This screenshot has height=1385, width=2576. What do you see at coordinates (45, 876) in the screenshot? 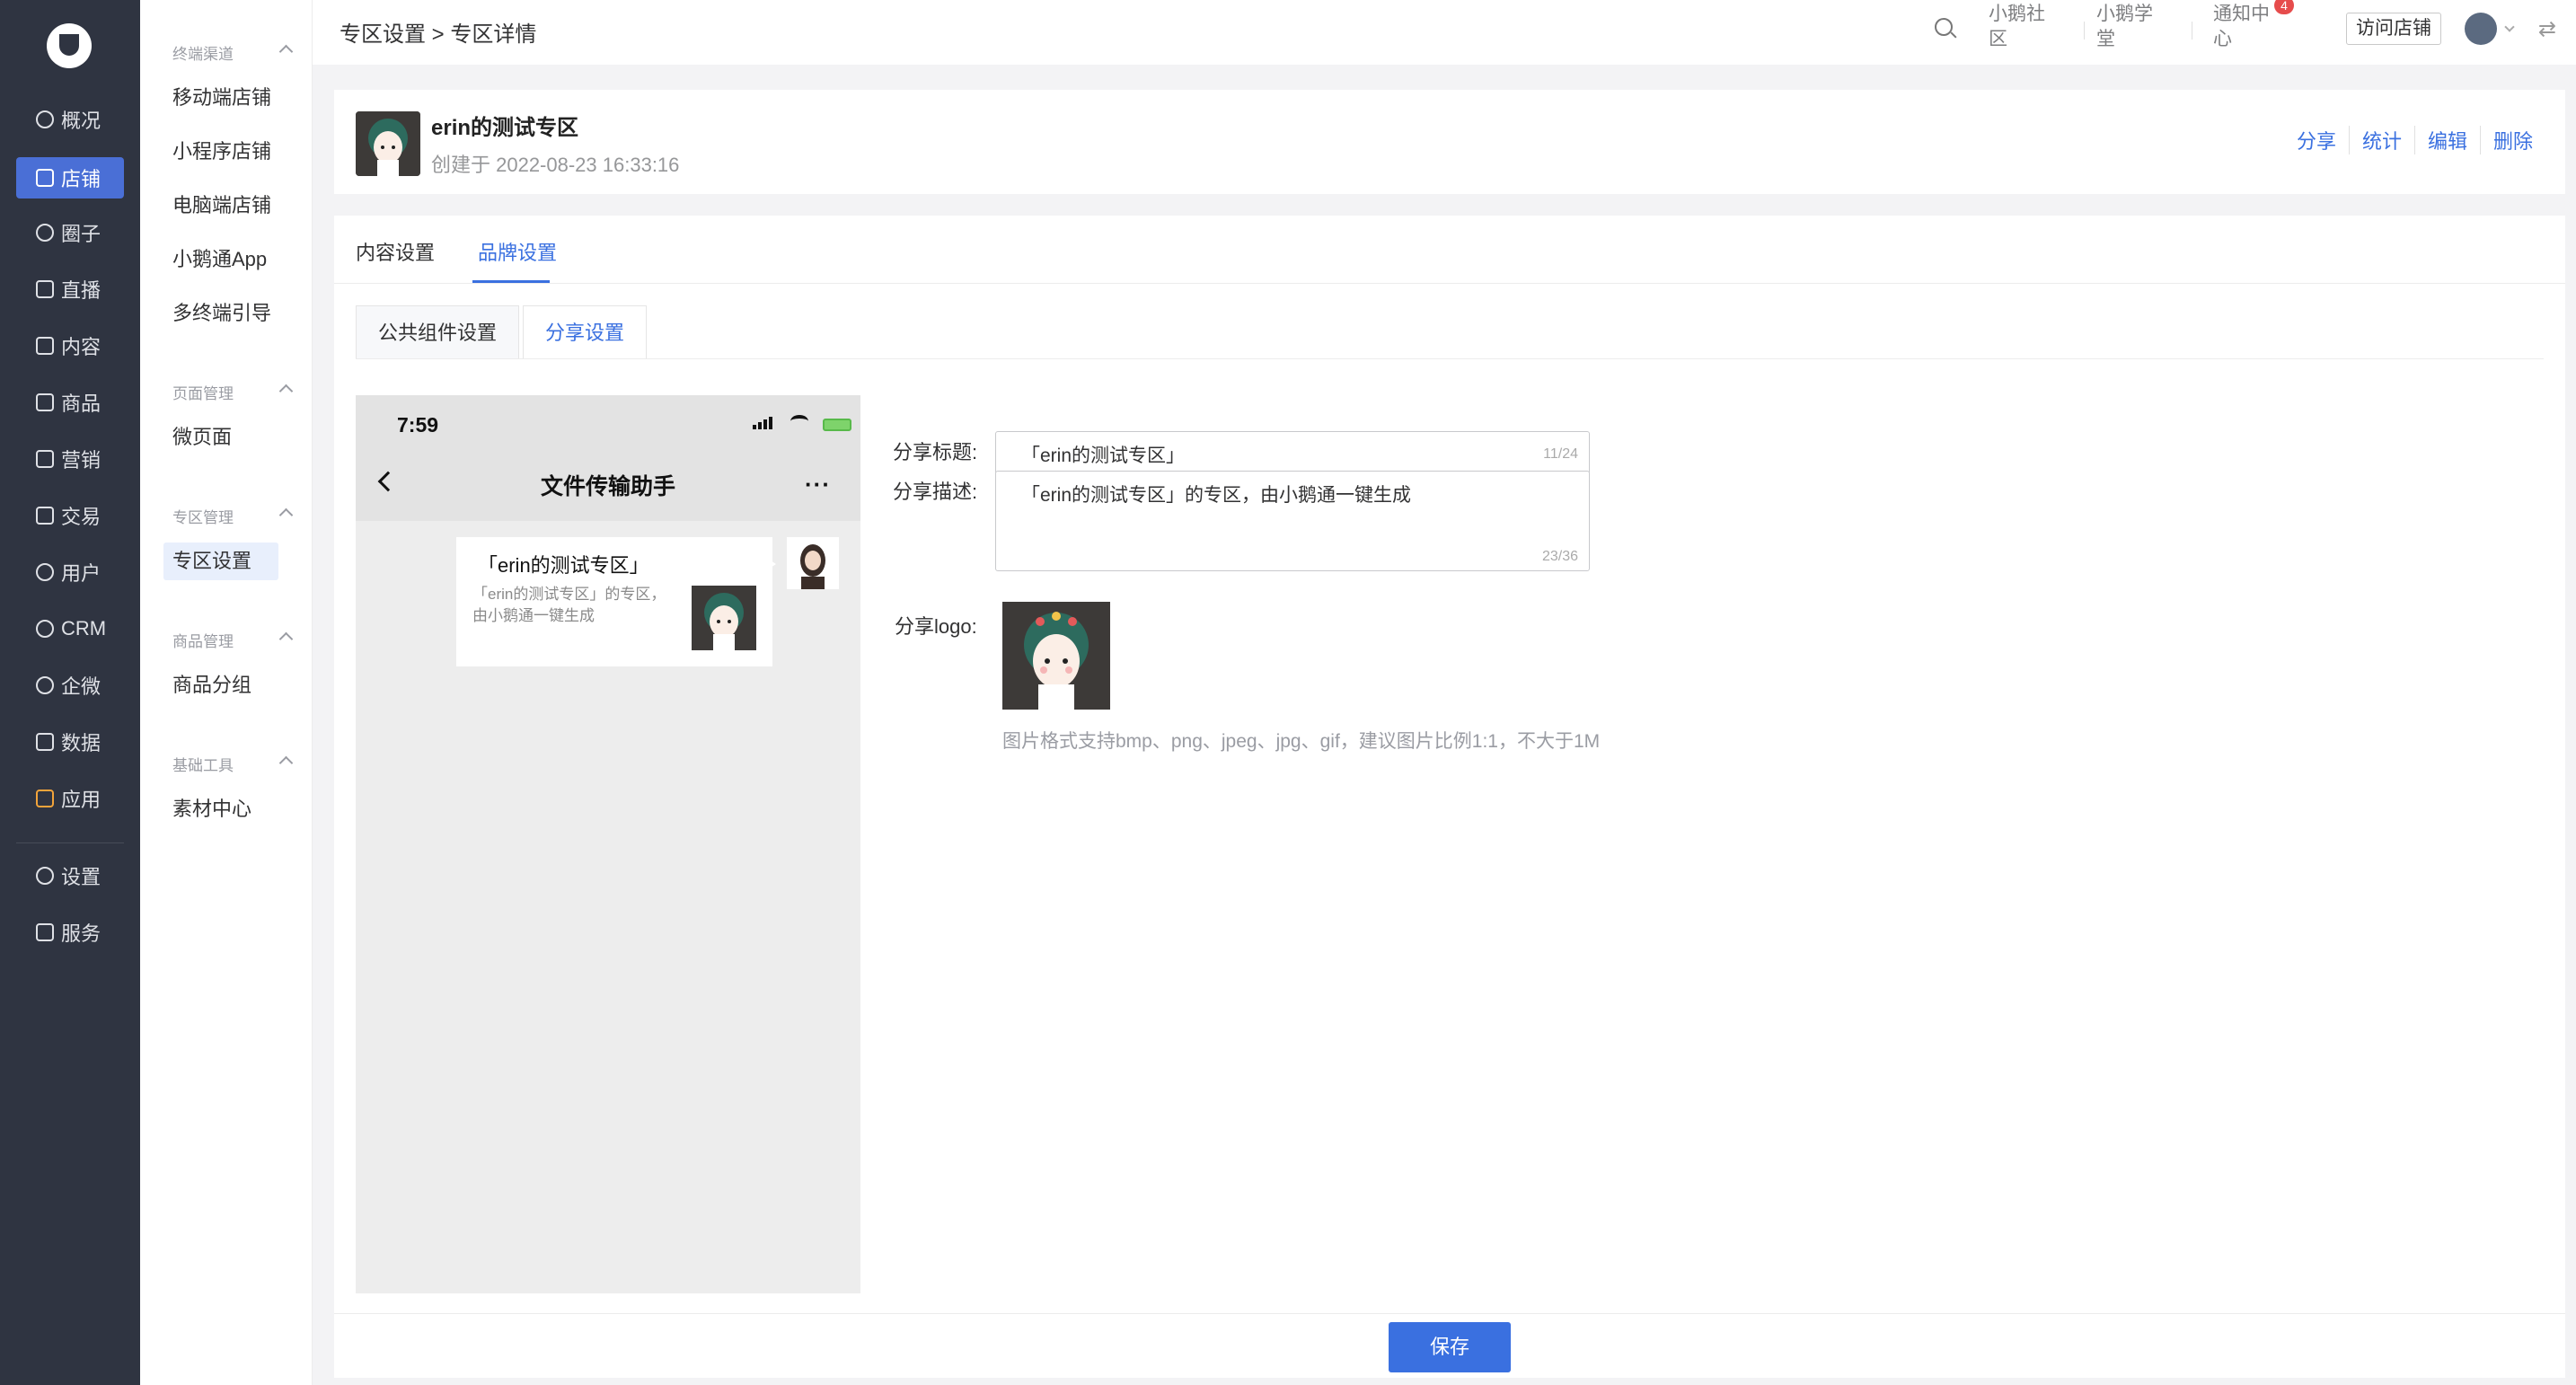
I see `settings-icon` at bounding box center [45, 876].